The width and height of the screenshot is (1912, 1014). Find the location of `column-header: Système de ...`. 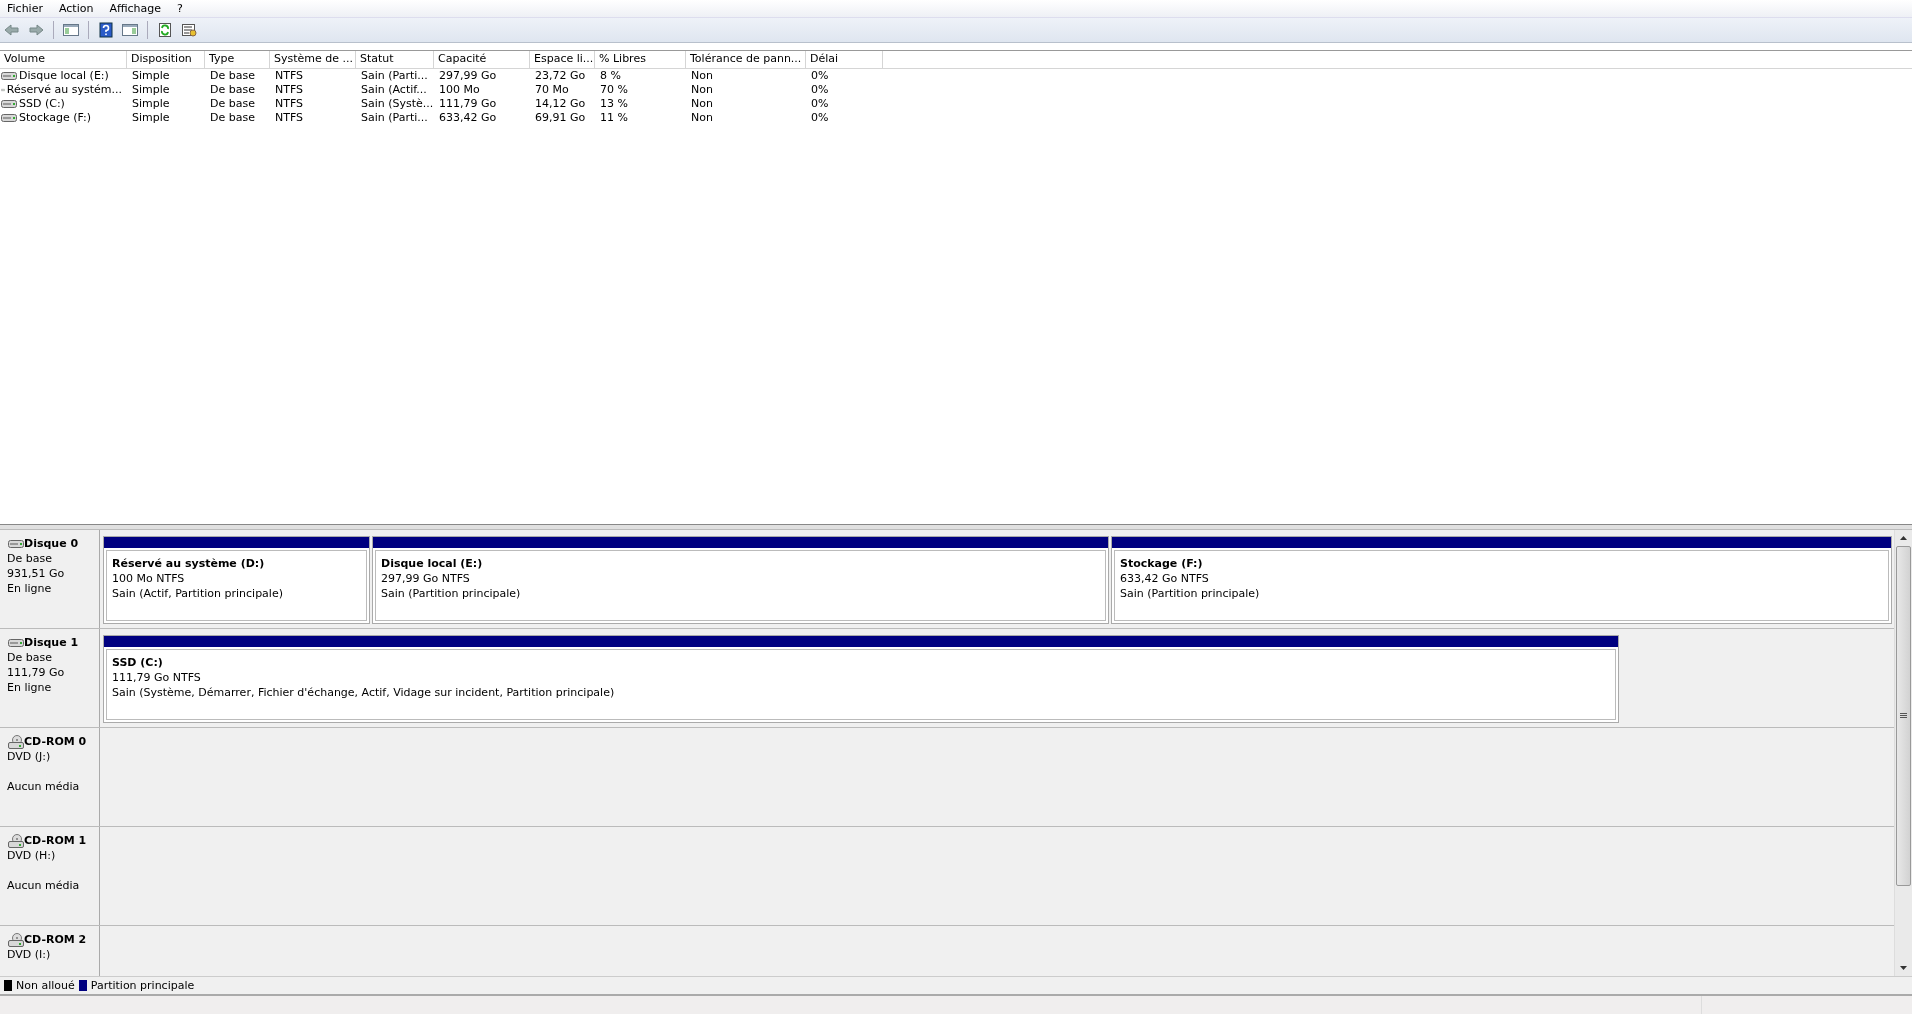

column-header: Système de ... is located at coordinates (313, 59).